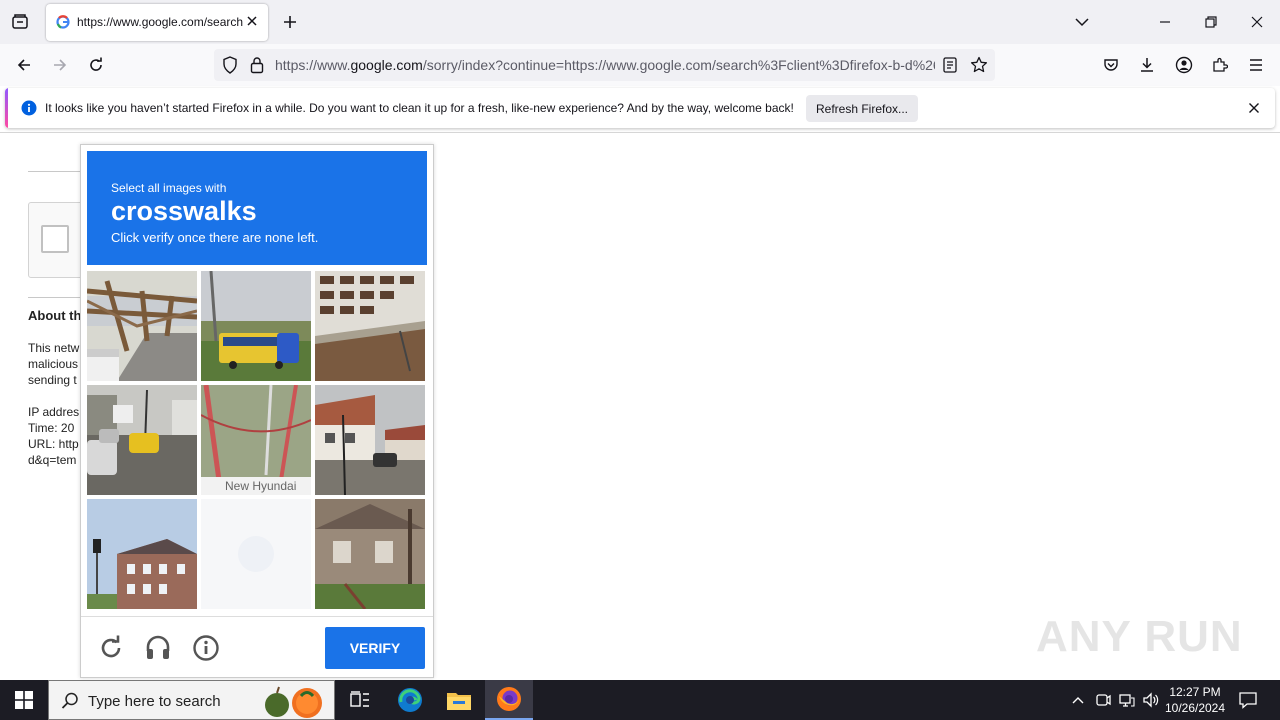 This screenshot has width=1280, height=720. Describe the element at coordinates (370, 440) in the screenshot. I see `captcha-tile-houses` at that location.